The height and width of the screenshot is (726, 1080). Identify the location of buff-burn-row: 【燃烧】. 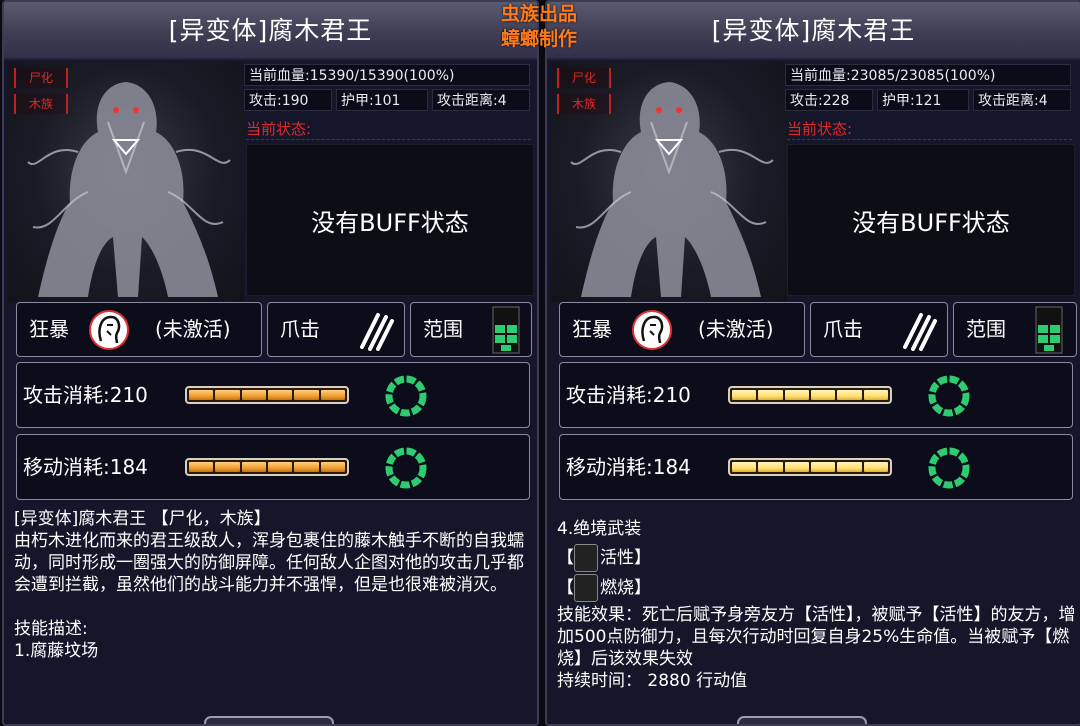
(818, 589).